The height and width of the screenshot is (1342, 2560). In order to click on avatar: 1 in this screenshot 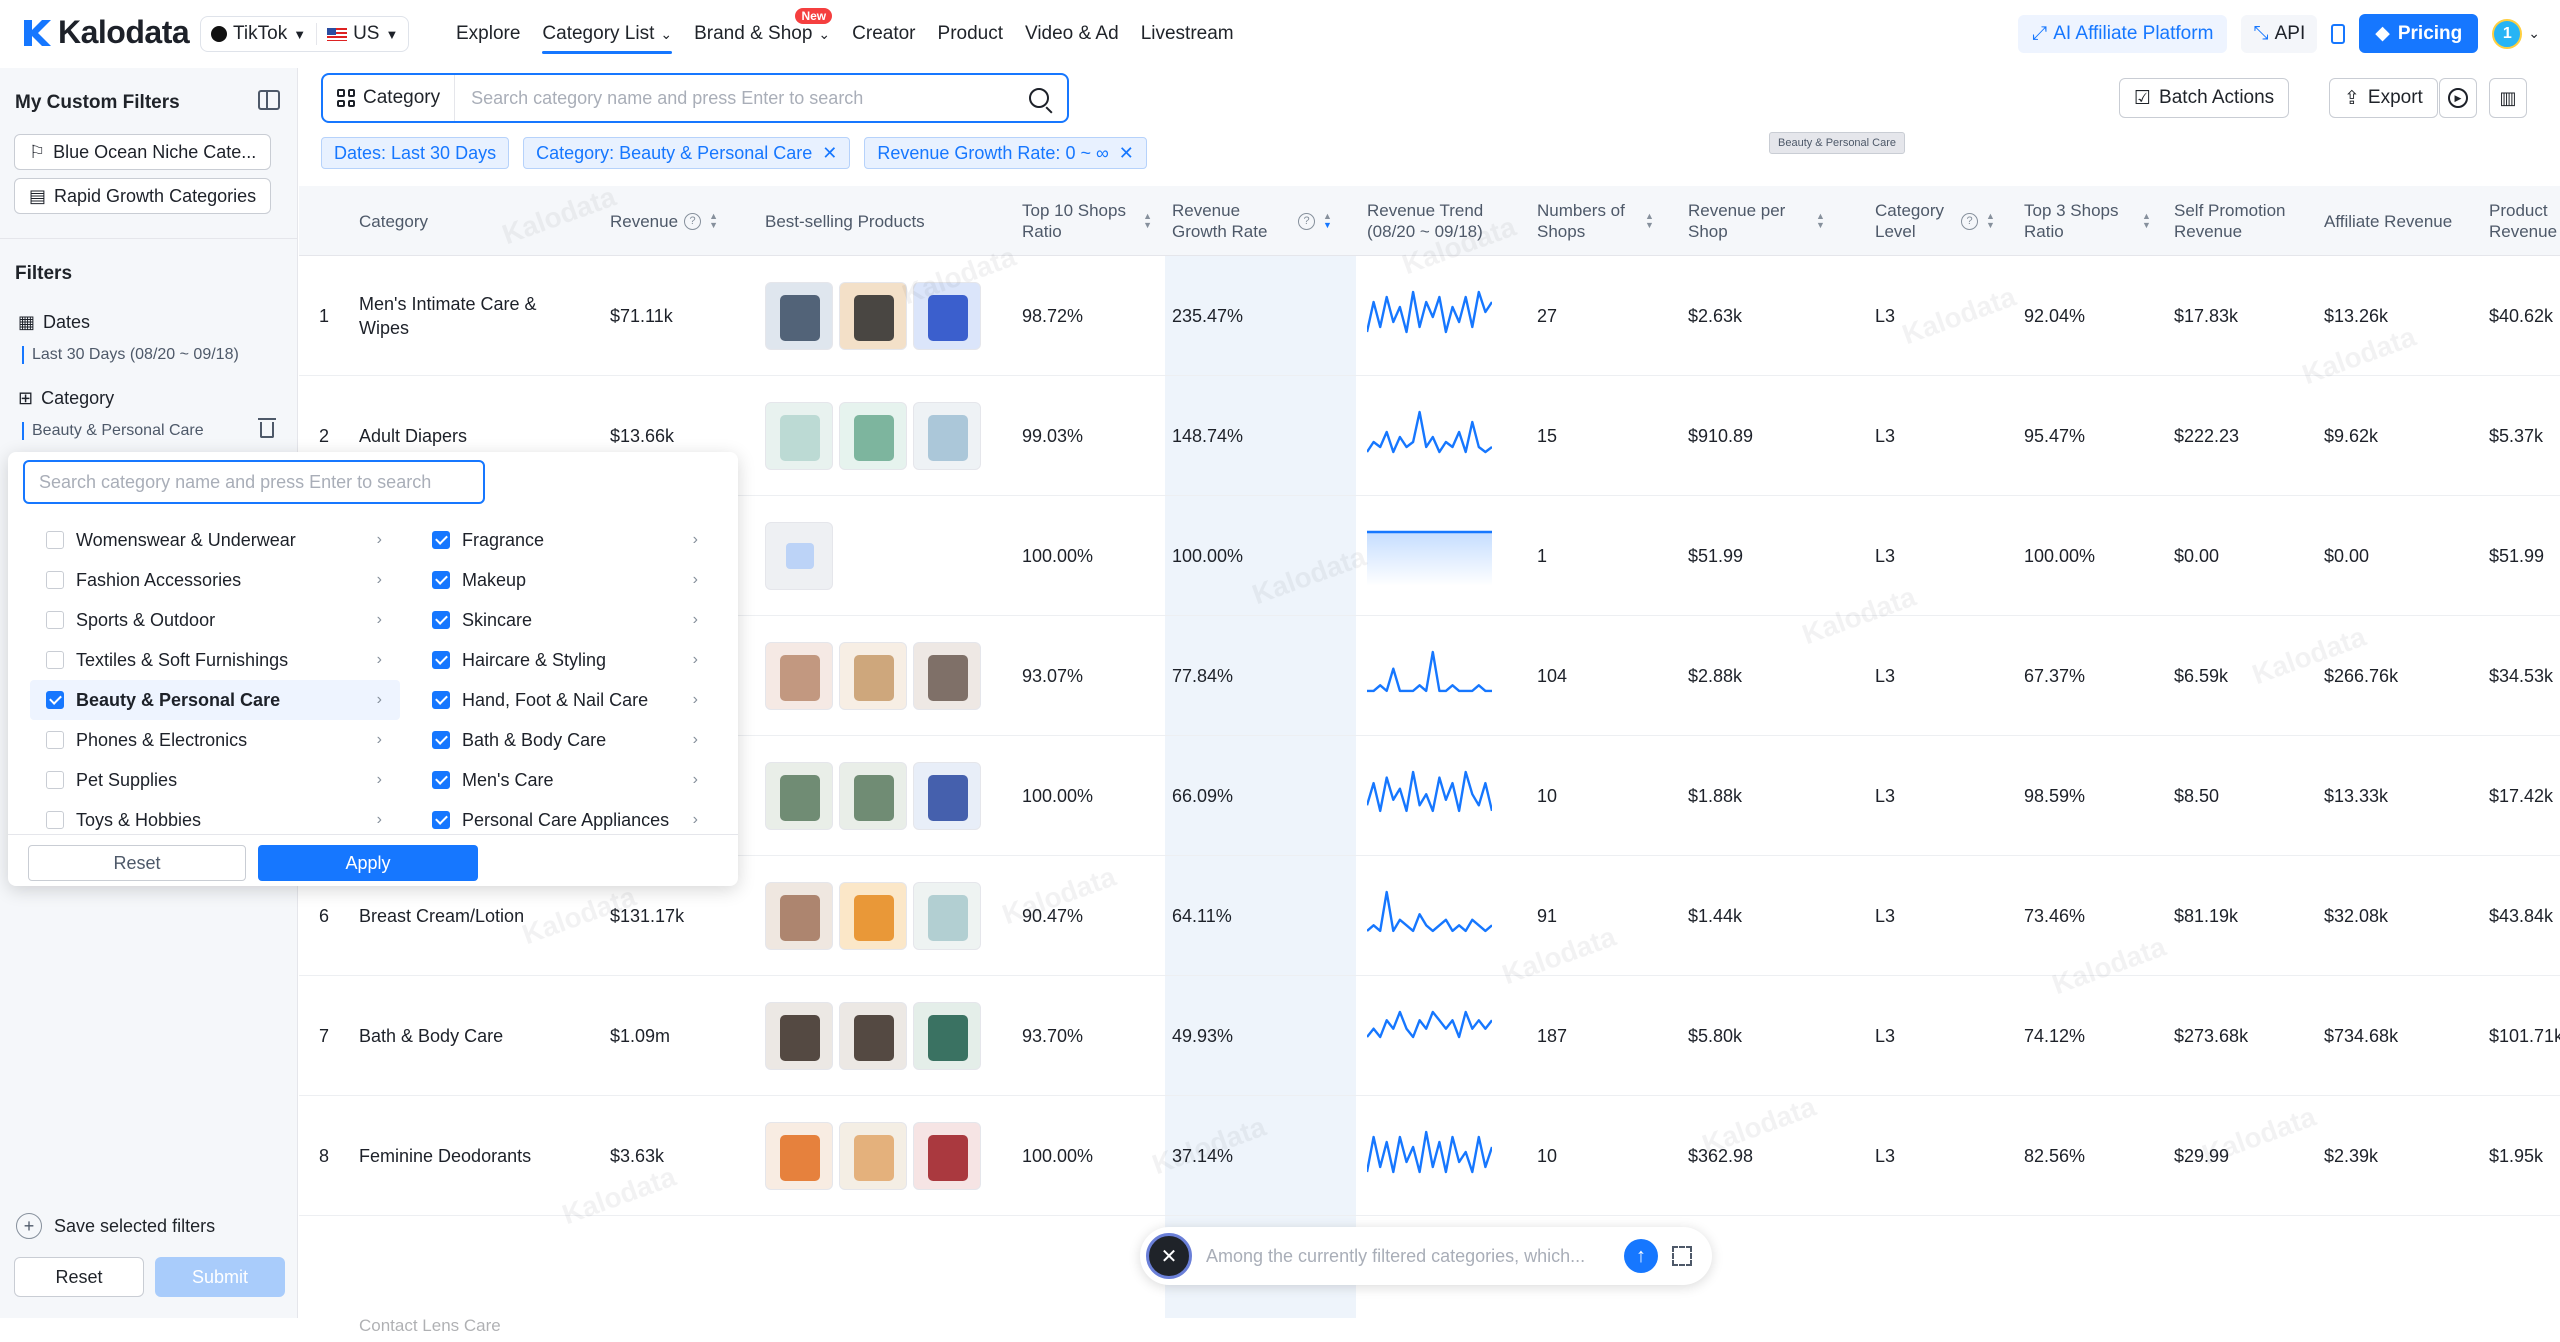, I will do `click(2507, 33)`.